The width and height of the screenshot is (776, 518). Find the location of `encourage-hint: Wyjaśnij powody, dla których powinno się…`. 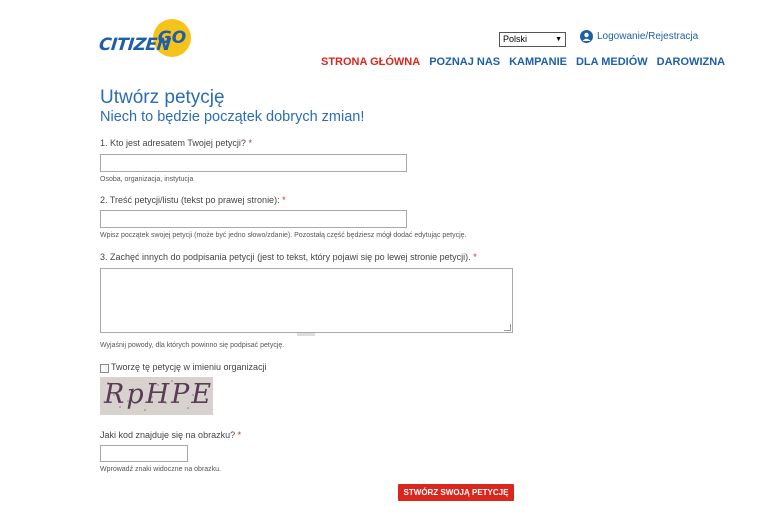

encourage-hint: Wyjaśnij powody, dla których powinno się… is located at coordinates (192, 345).